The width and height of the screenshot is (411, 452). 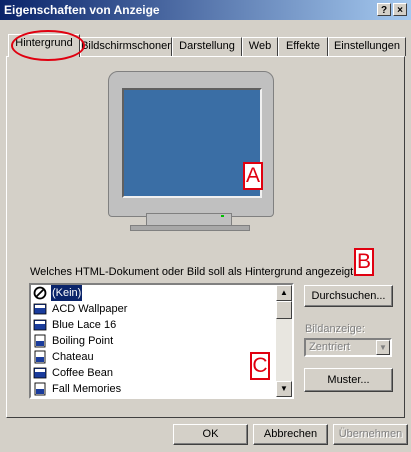 I want to click on list-item-label: Coffee Bean, so click(x=82, y=373).